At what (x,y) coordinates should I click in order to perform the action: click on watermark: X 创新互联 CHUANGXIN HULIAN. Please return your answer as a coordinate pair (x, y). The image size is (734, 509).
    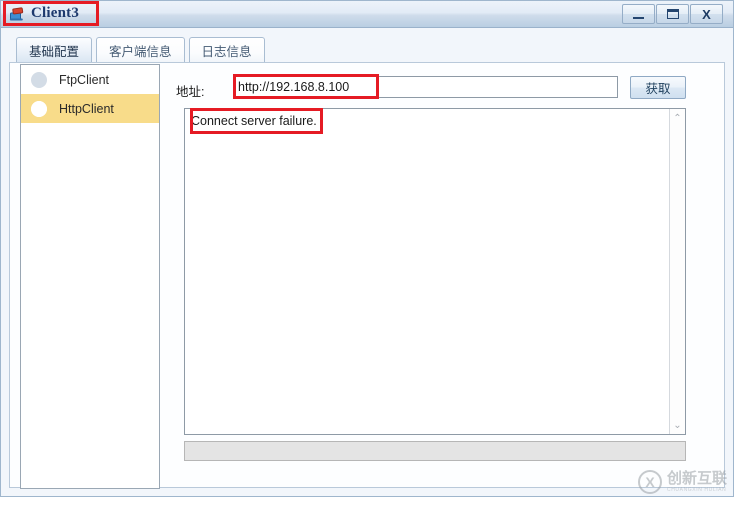
    Looking at the image, I should click on (682, 482).